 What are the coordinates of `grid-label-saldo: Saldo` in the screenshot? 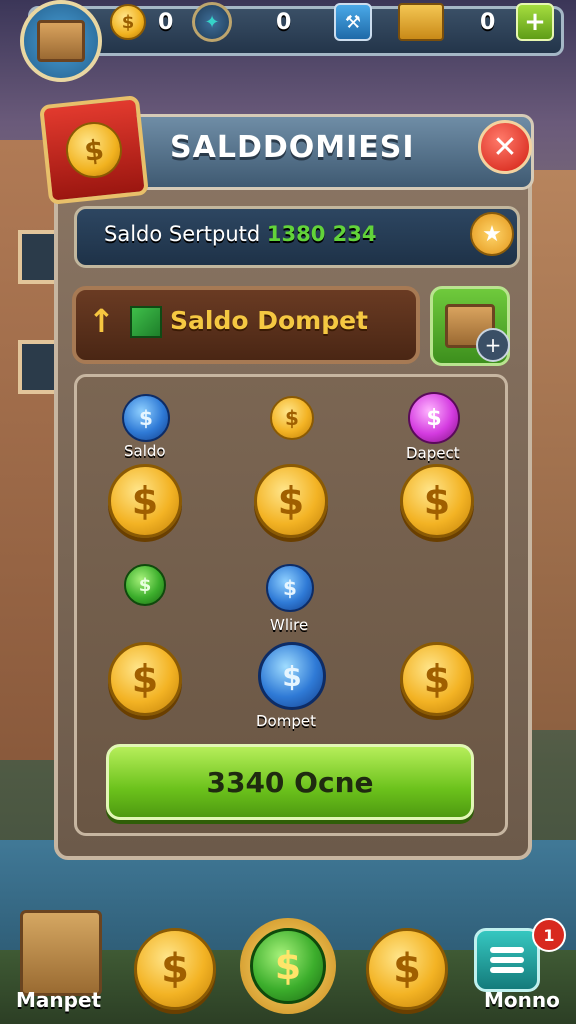 It's located at (145, 451).